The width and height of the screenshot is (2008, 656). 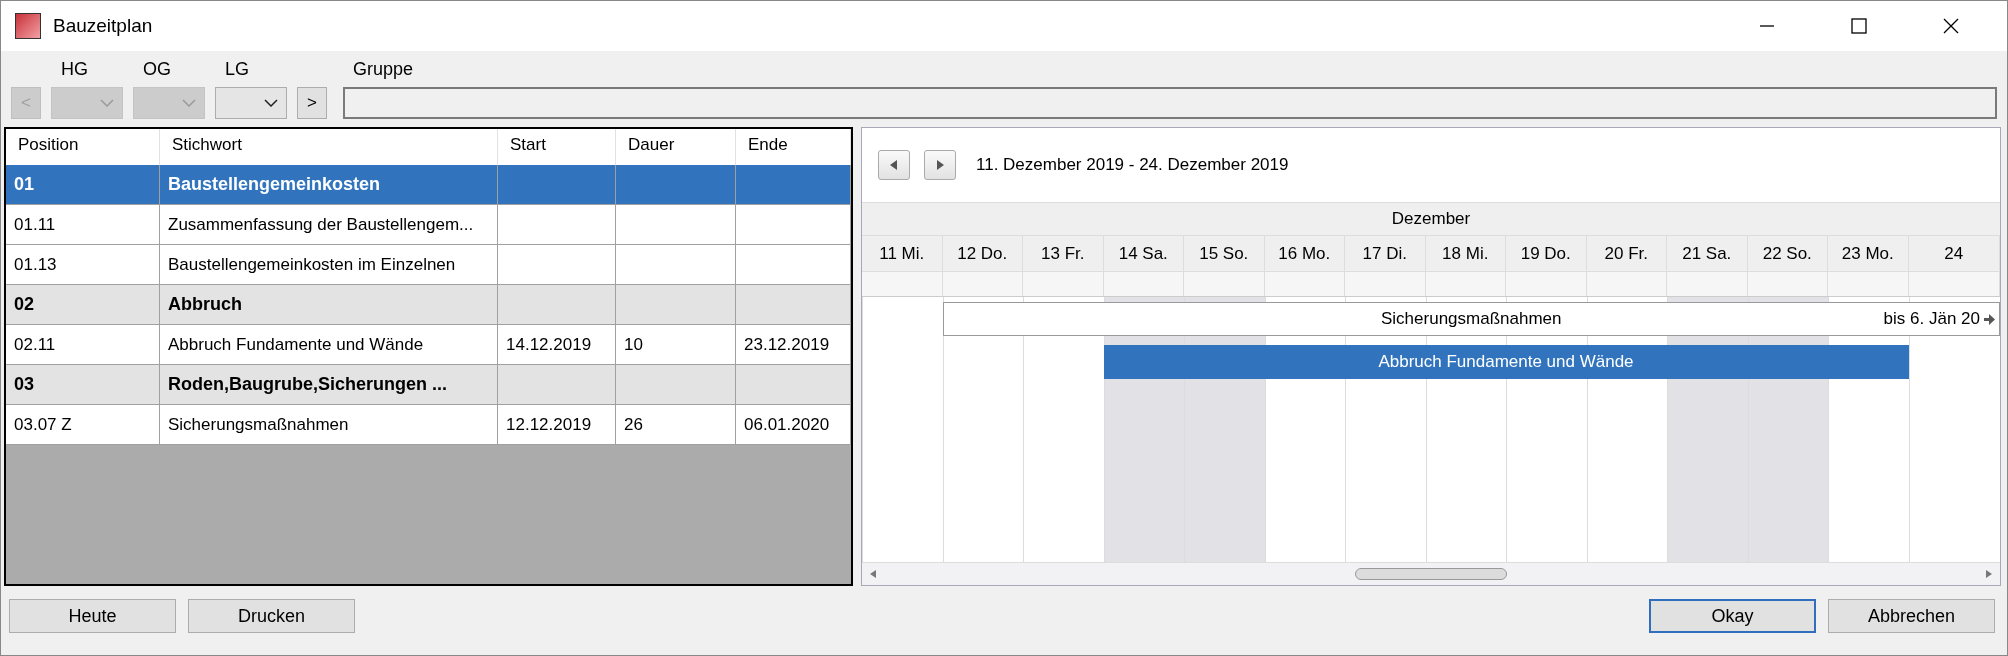 What do you see at coordinates (1170, 103) in the screenshot?
I see `group-field` at bounding box center [1170, 103].